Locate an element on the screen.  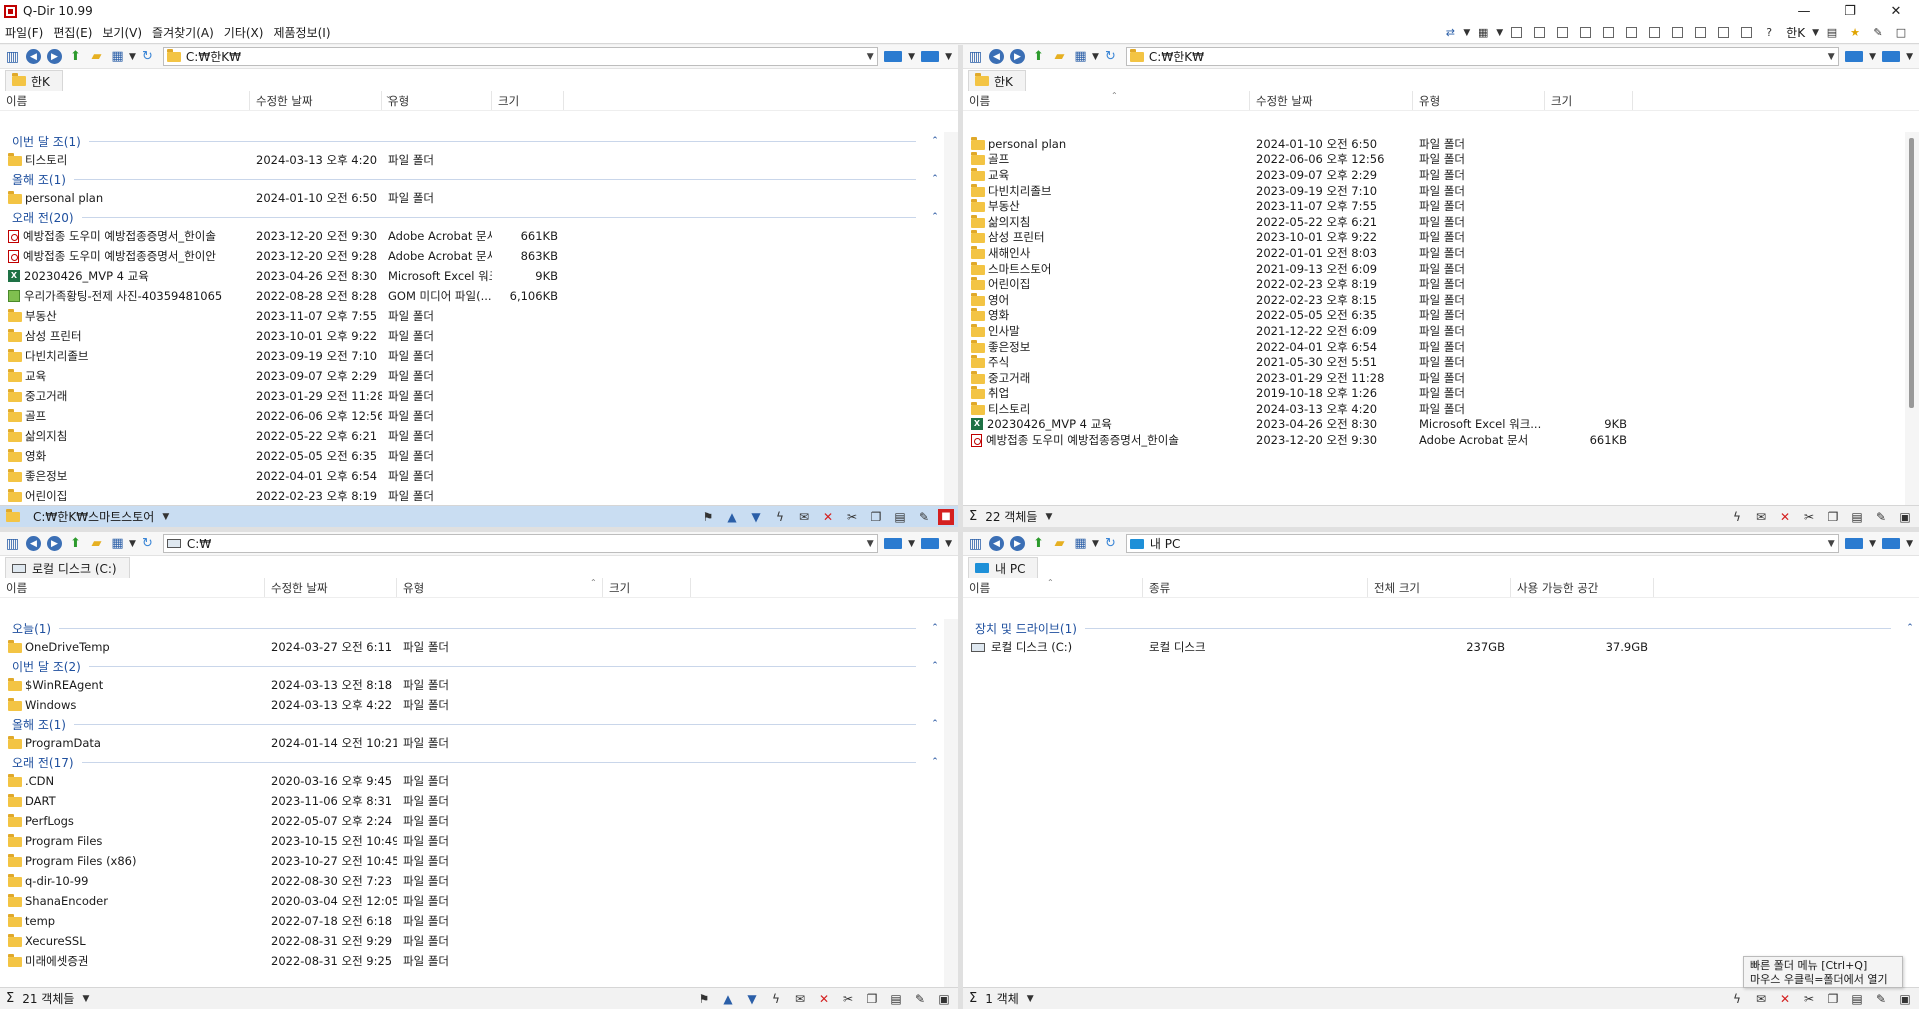
menu-favorites: 즐겨찾기(A) is located at coordinates (183, 32).